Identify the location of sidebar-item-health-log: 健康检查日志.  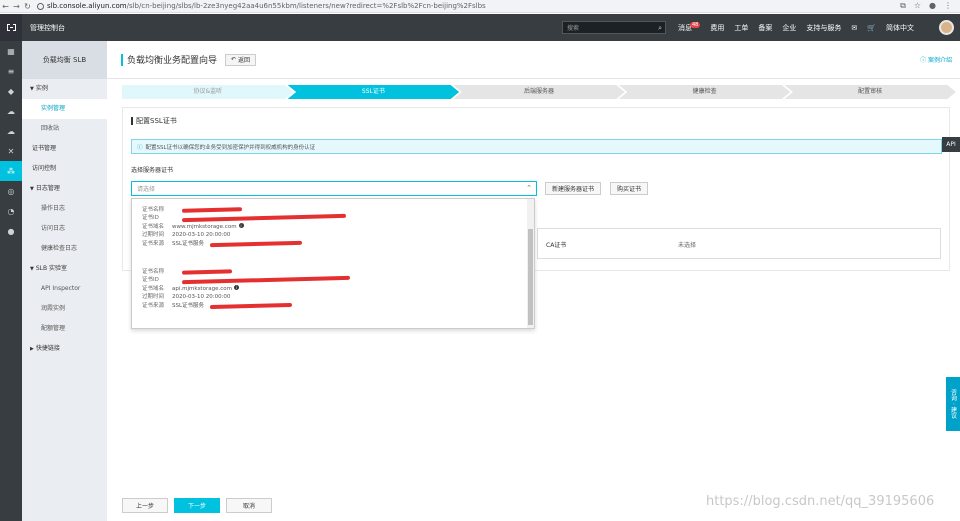
(64, 249).